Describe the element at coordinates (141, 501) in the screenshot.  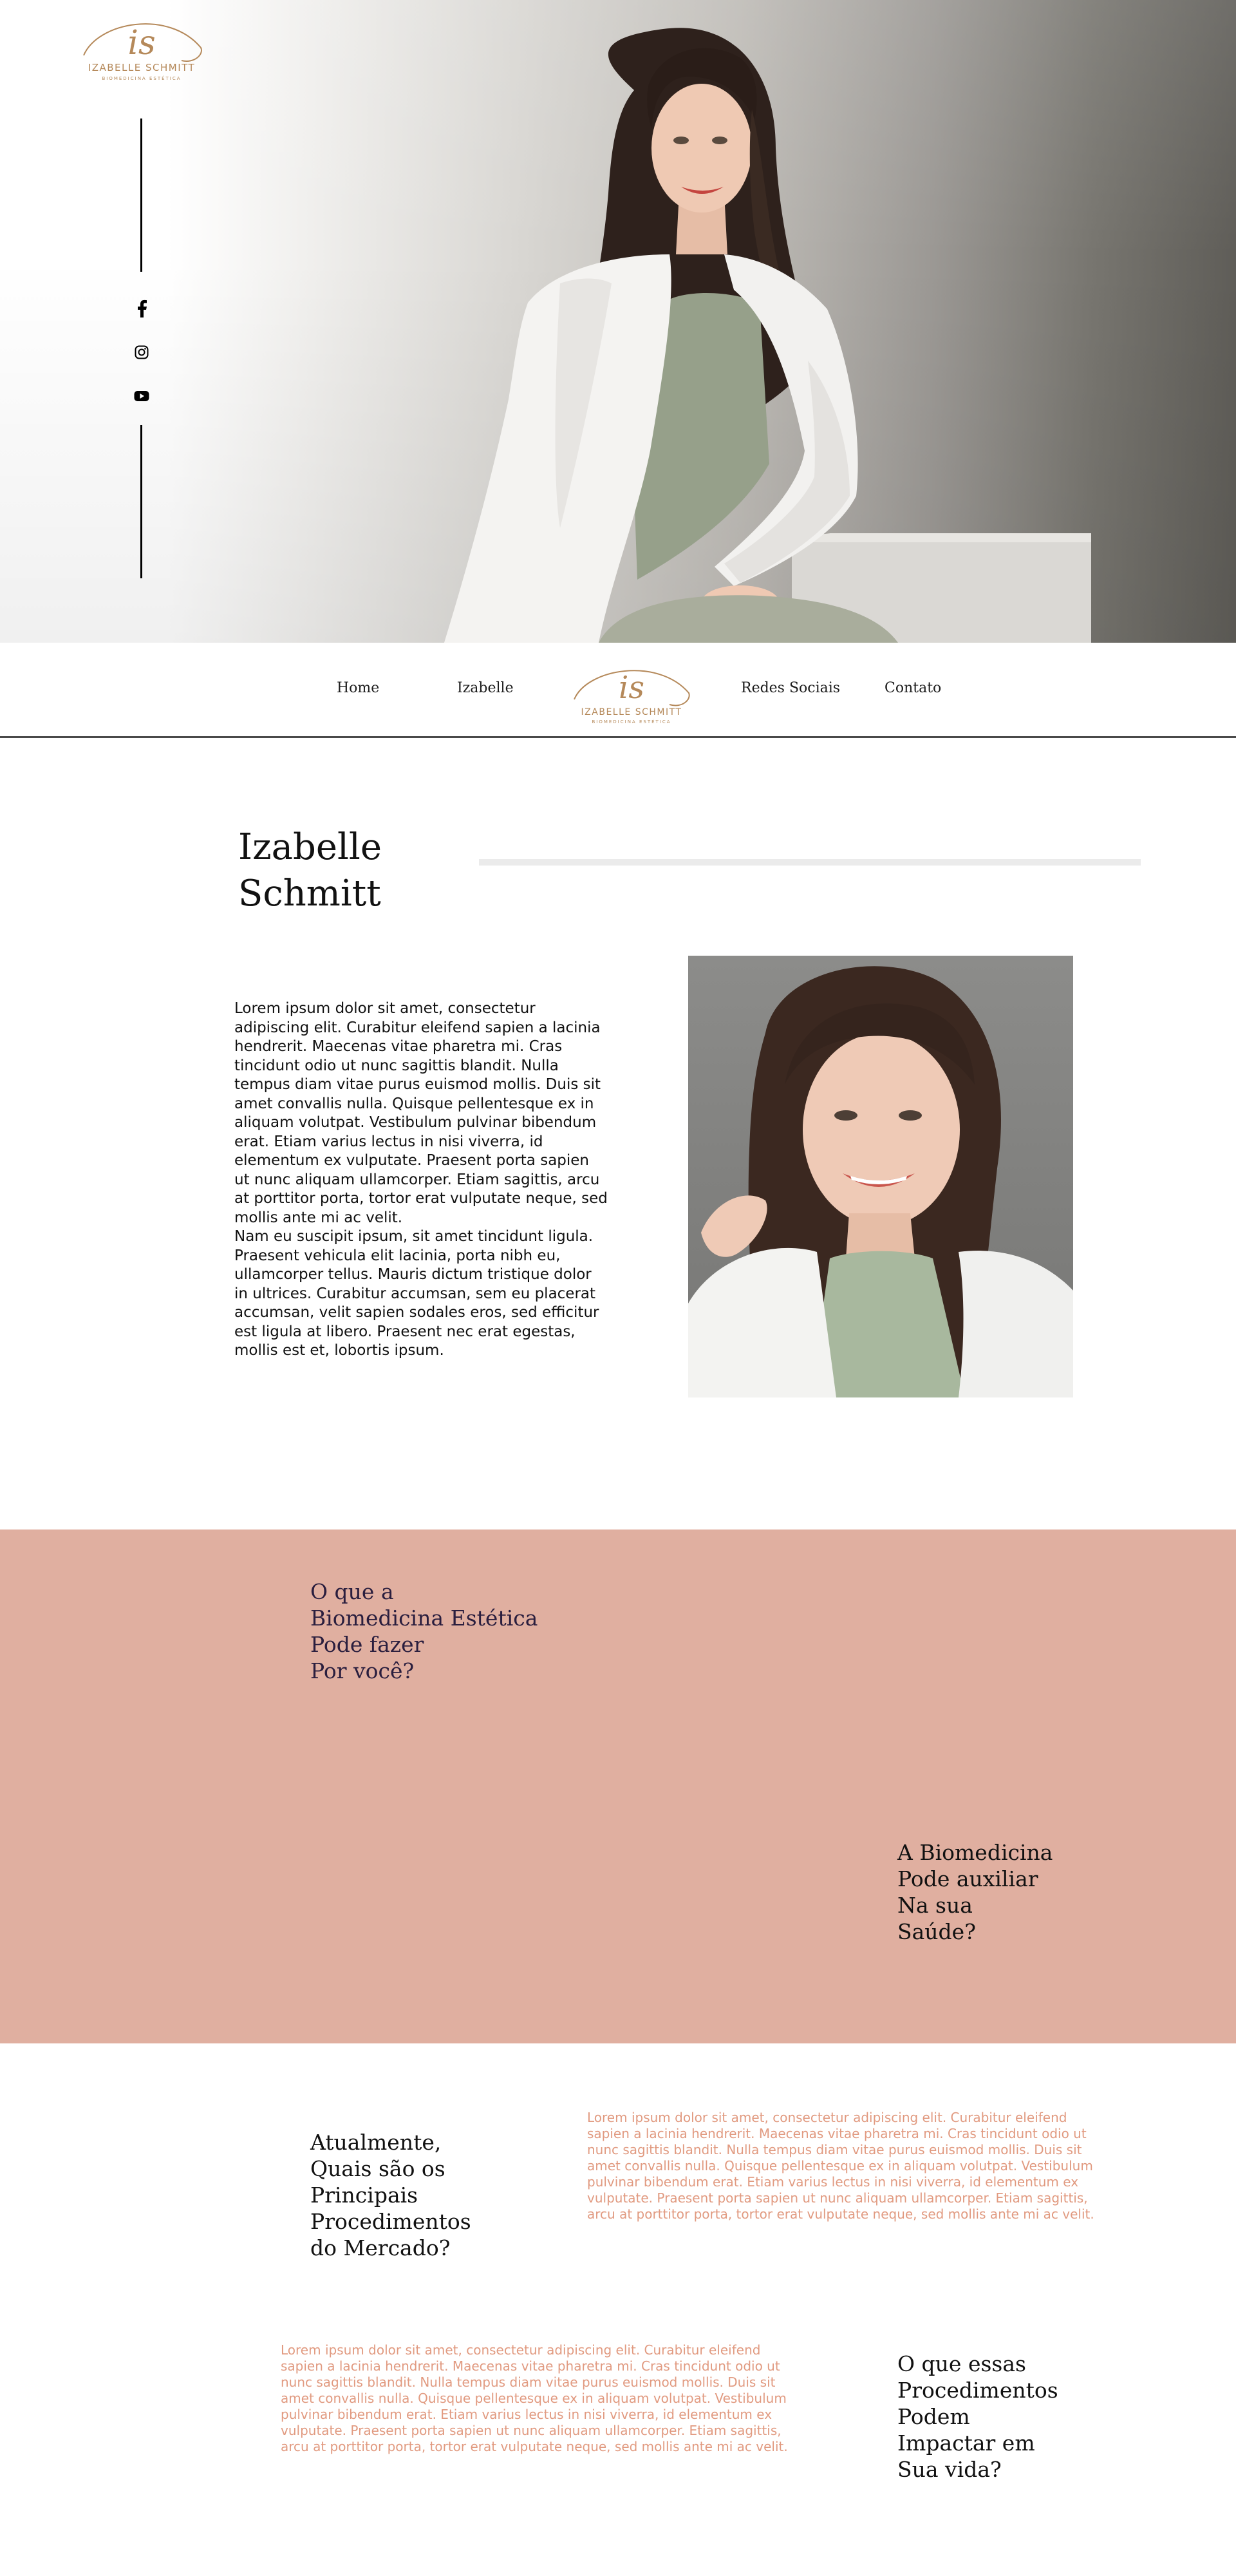
I see `social-divider-bottom` at that location.